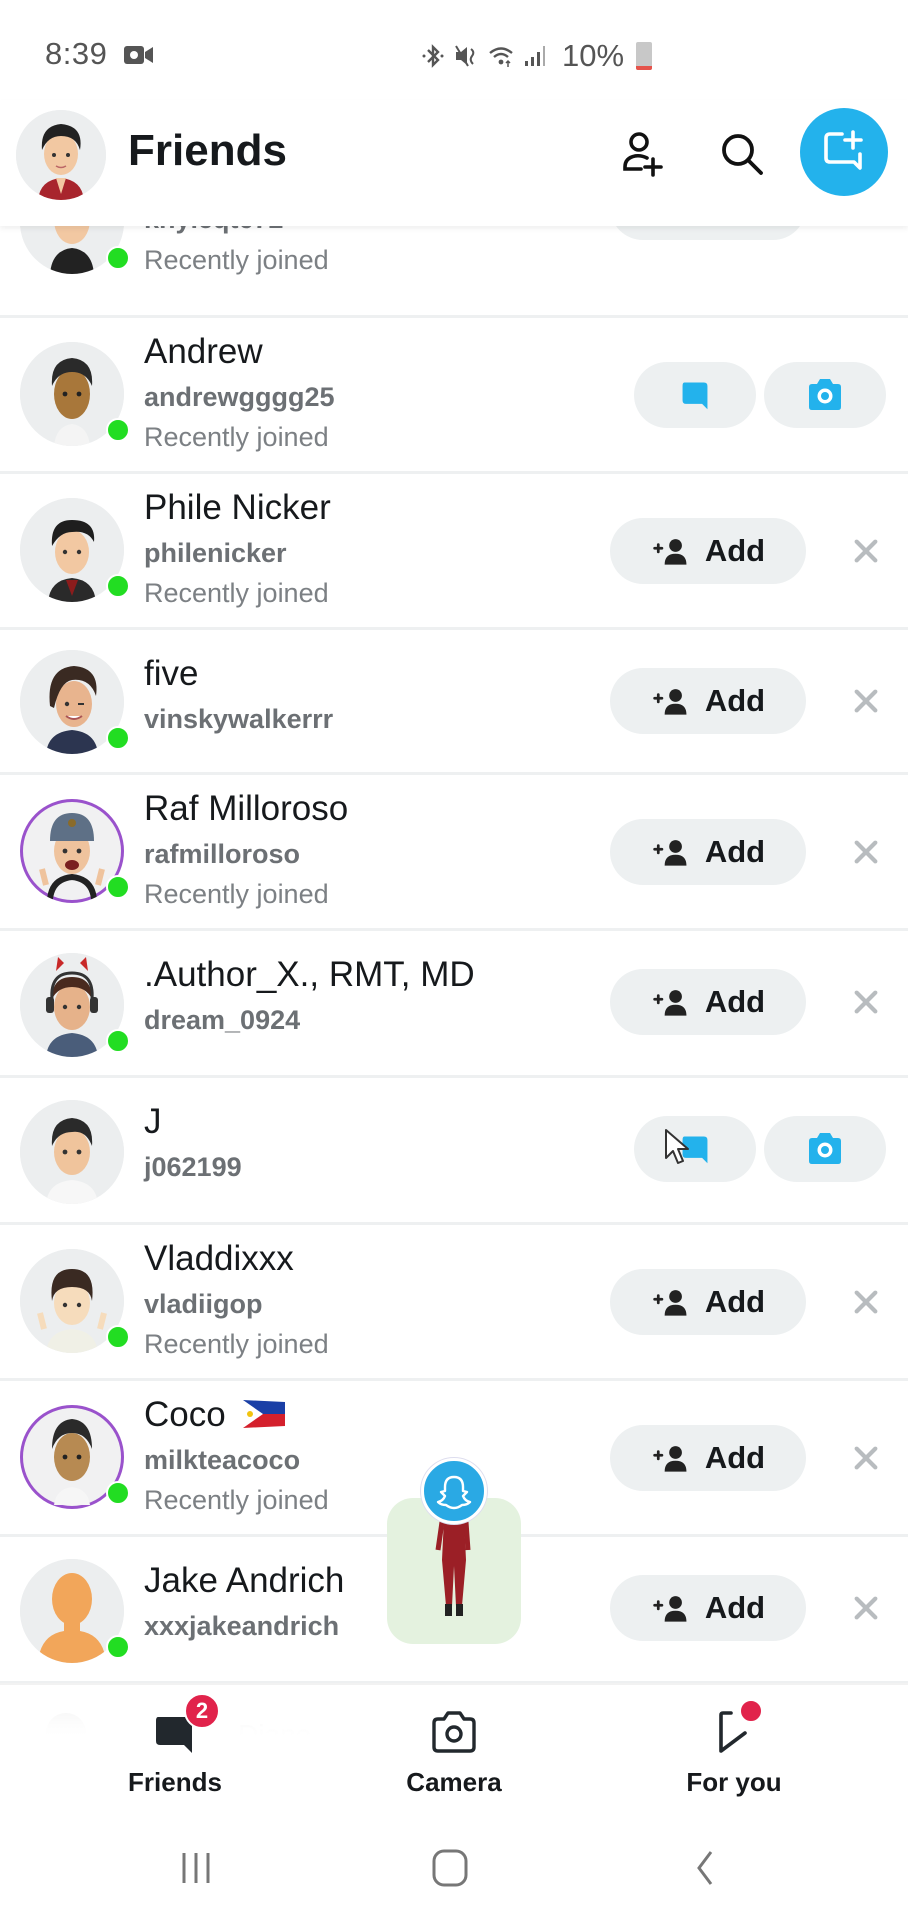 The height and width of the screenshot is (1920, 908). Describe the element at coordinates (215, 1415) in the screenshot. I see `display-name: Coco` at that location.